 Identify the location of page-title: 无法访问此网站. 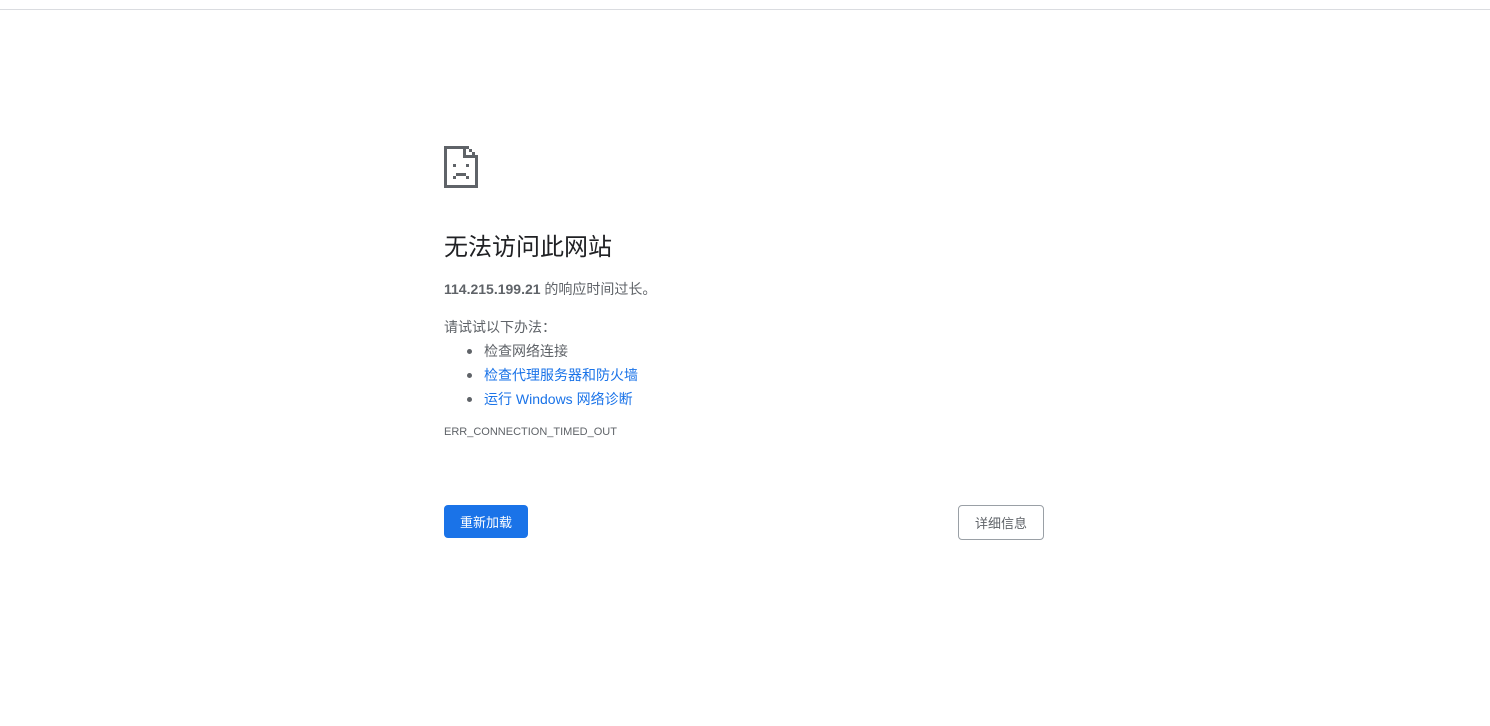
(528, 247).